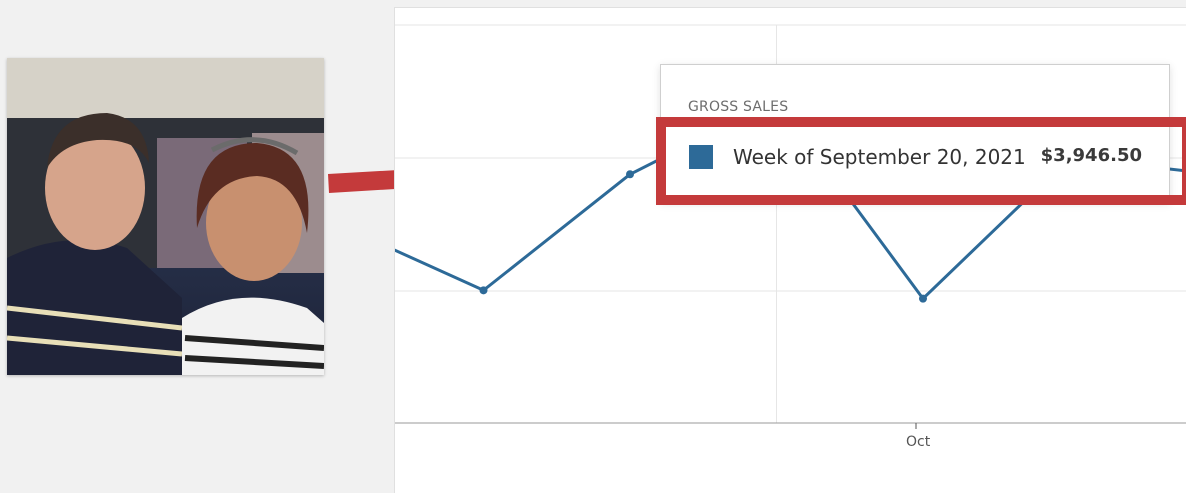 This screenshot has height=493, width=1186. Describe the element at coordinates (790, 425) in the screenshot. I see `x-axis` at that location.